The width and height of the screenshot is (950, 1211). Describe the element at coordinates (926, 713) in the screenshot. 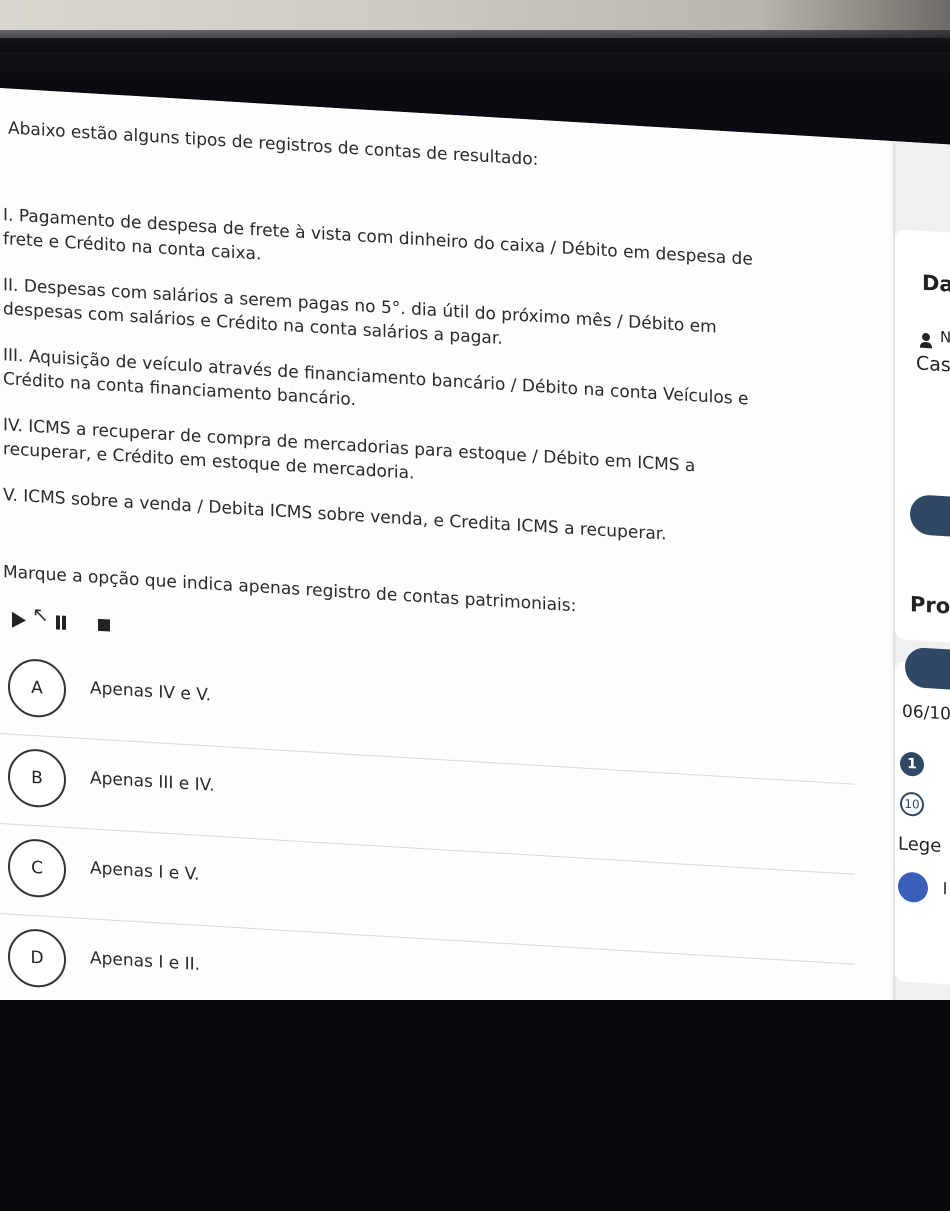

I see `question-counter: 06/10` at that location.